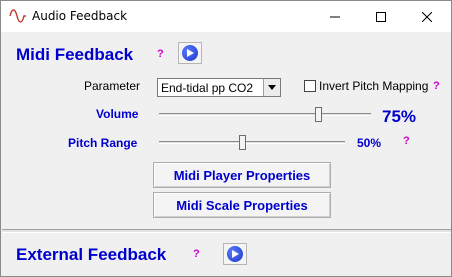 The width and height of the screenshot is (452, 277). I want to click on maximize-icon, so click(381, 16).